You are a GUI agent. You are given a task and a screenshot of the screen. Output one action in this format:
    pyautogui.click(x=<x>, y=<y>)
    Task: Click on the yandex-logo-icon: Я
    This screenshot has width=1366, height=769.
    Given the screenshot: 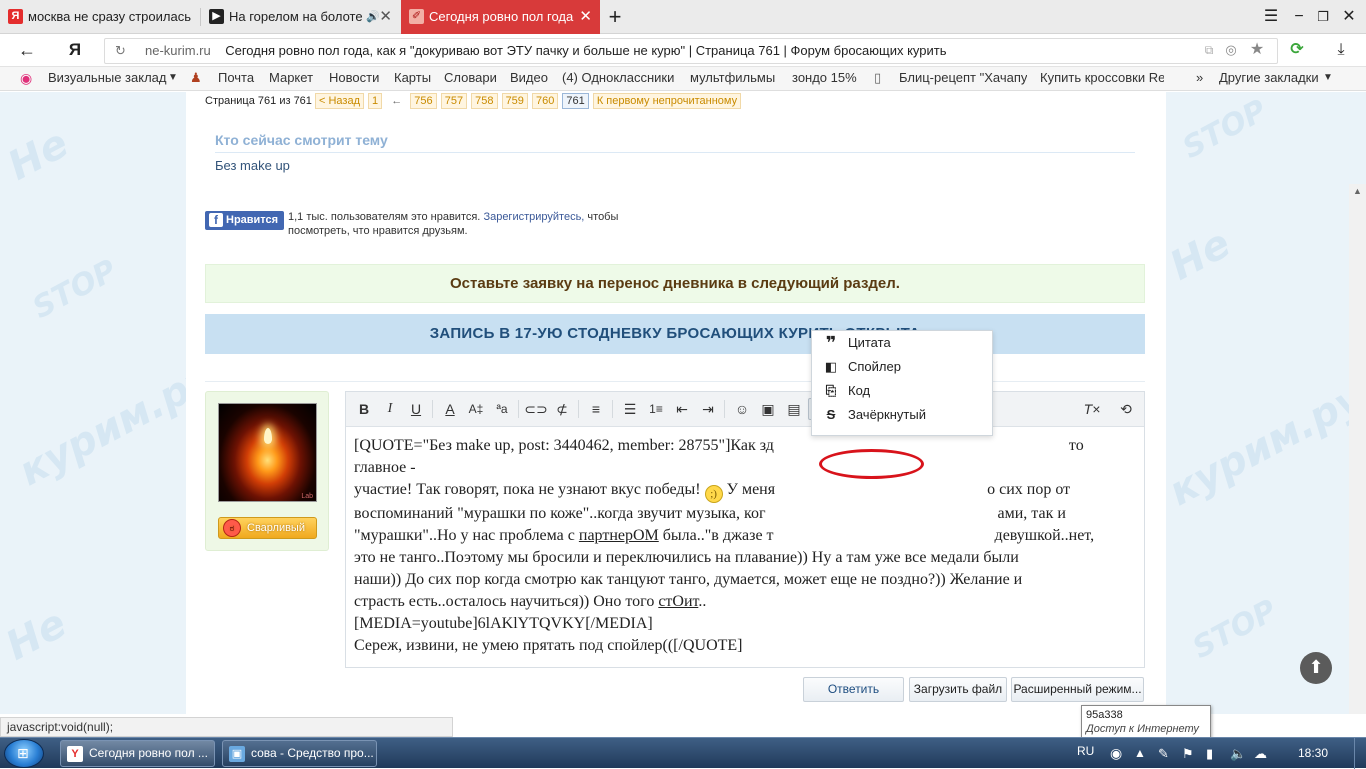 What is the action you would take?
    pyautogui.click(x=75, y=50)
    